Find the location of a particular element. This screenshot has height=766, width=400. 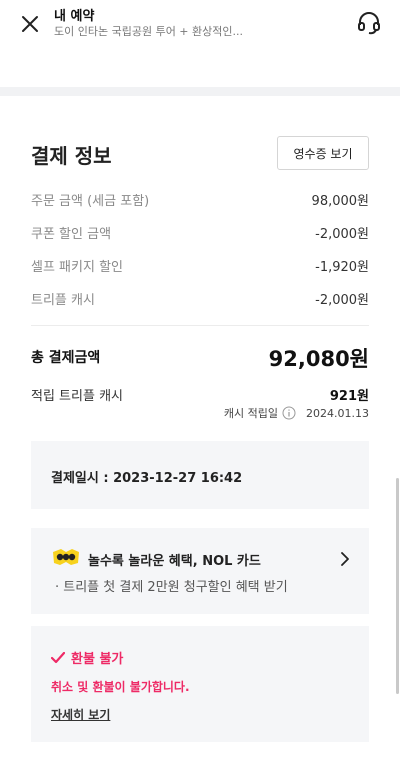

divider is located at coordinates (200, 325).